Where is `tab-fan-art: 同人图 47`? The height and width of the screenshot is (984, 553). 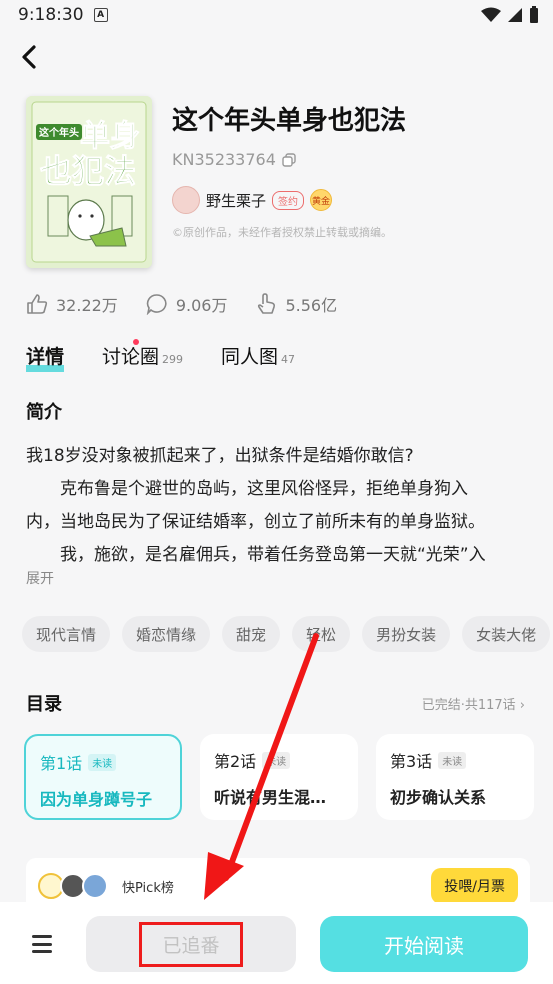
tab-fan-art: 同人图 47 is located at coordinates (258, 355).